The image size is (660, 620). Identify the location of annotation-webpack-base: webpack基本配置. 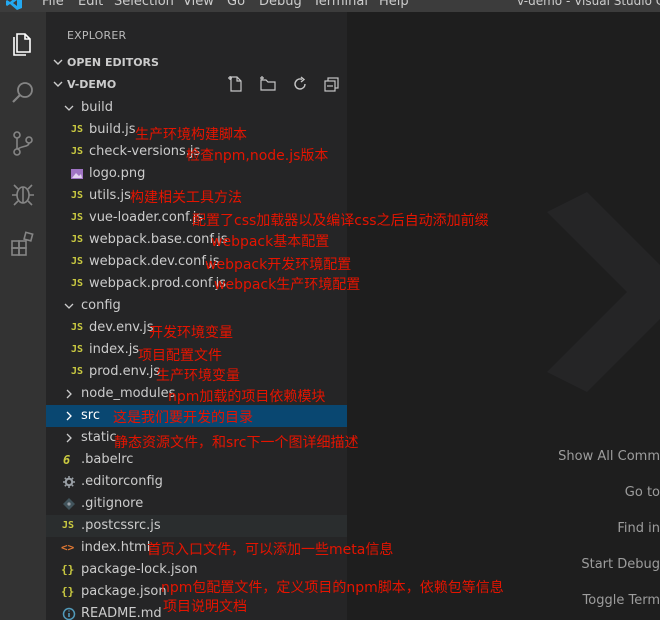
(270, 242).